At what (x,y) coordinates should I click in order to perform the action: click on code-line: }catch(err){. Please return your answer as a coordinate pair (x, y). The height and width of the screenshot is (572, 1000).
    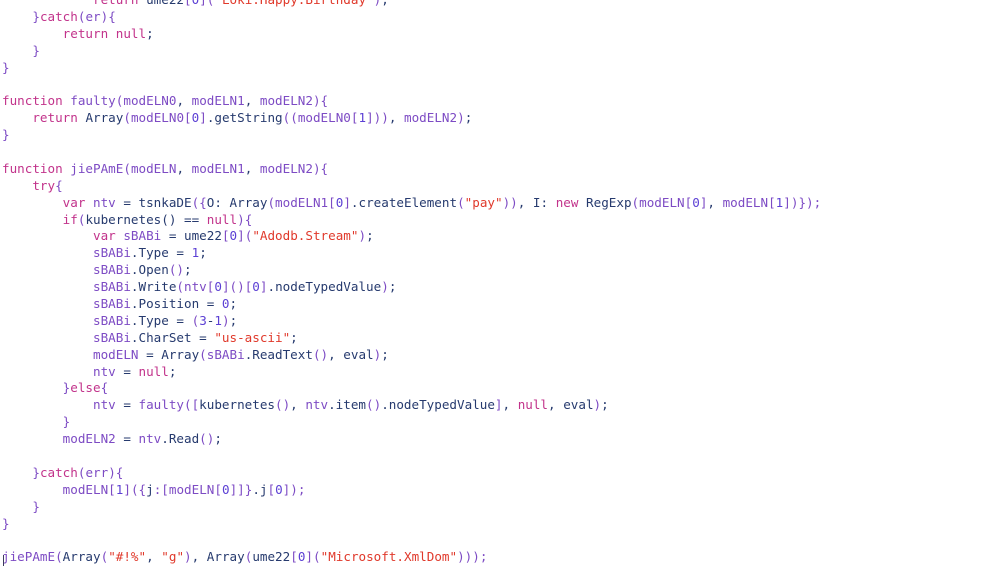
    Looking at the image, I should click on (500, 473).